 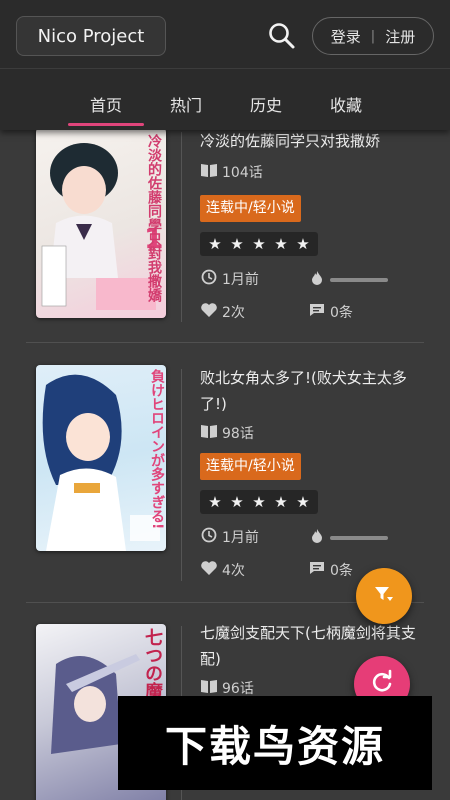 I want to click on register-link: 注册, so click(x=400, y=36).